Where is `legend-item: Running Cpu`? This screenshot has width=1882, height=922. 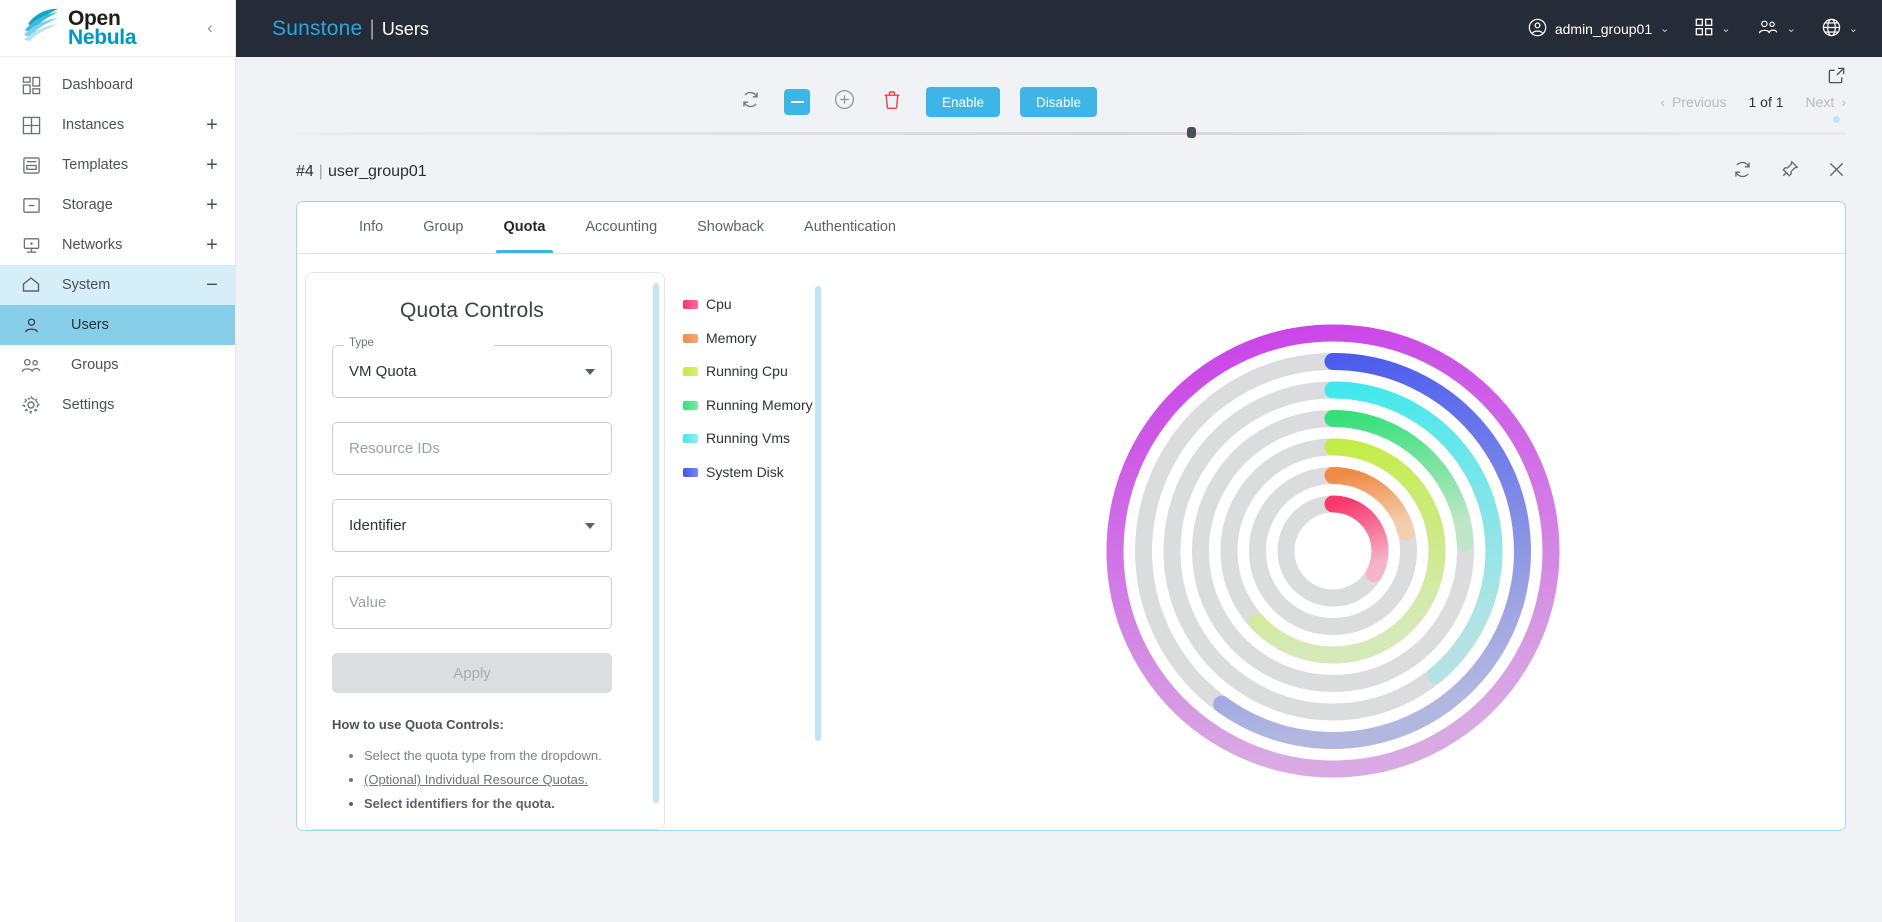 legend-item: Running Cpu is located at coordinates (749, 372).